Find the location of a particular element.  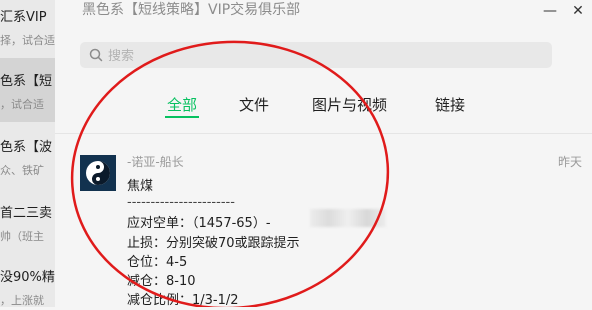

search-bar is located at coordinates (316, 56).